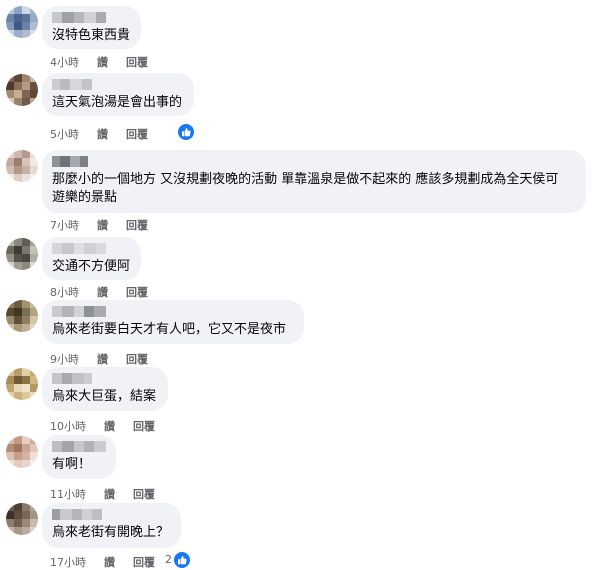 The image size is (608, 570). I want to click on comment-time: 10小時, so click(68, 426).